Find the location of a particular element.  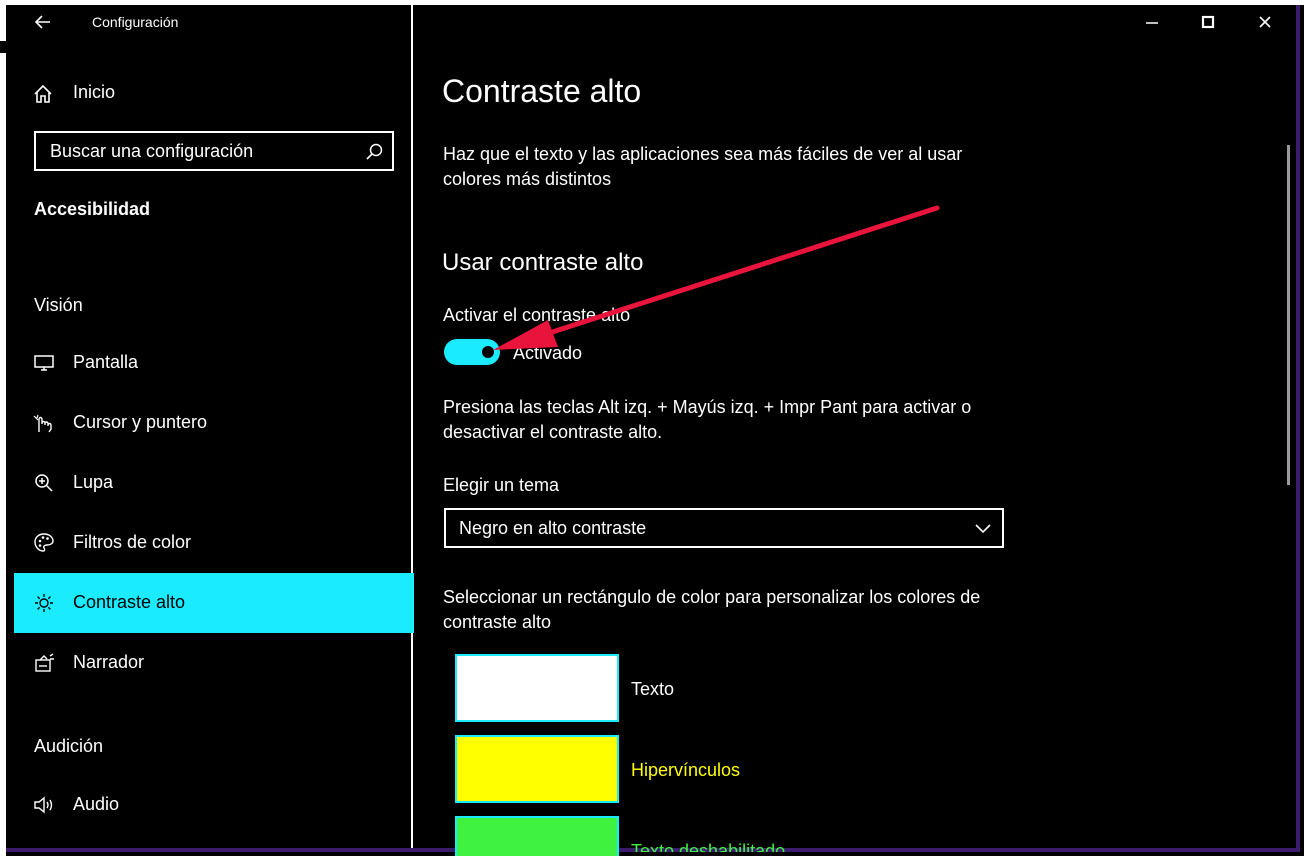

search-icon is located at coordinates (374, 152).